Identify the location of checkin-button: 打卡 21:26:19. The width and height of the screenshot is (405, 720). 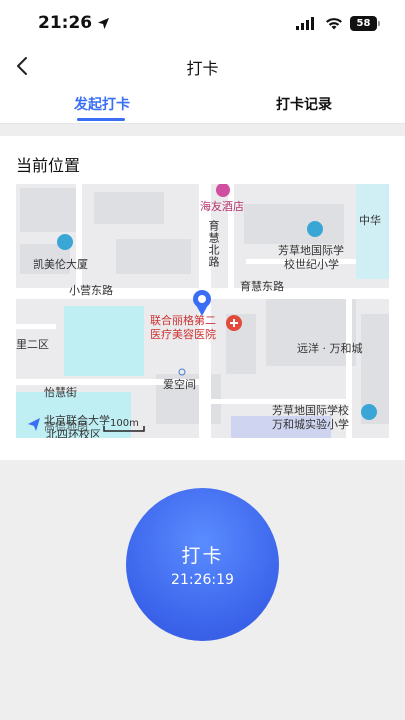
(202, 564).